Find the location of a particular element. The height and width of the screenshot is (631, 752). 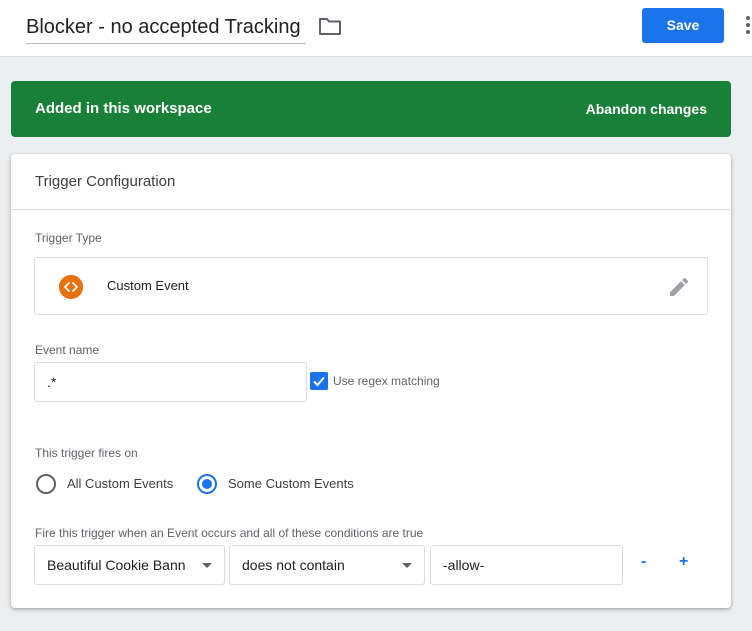

trigger-type-label: Trigger Type is located at coordinates (68, 238).